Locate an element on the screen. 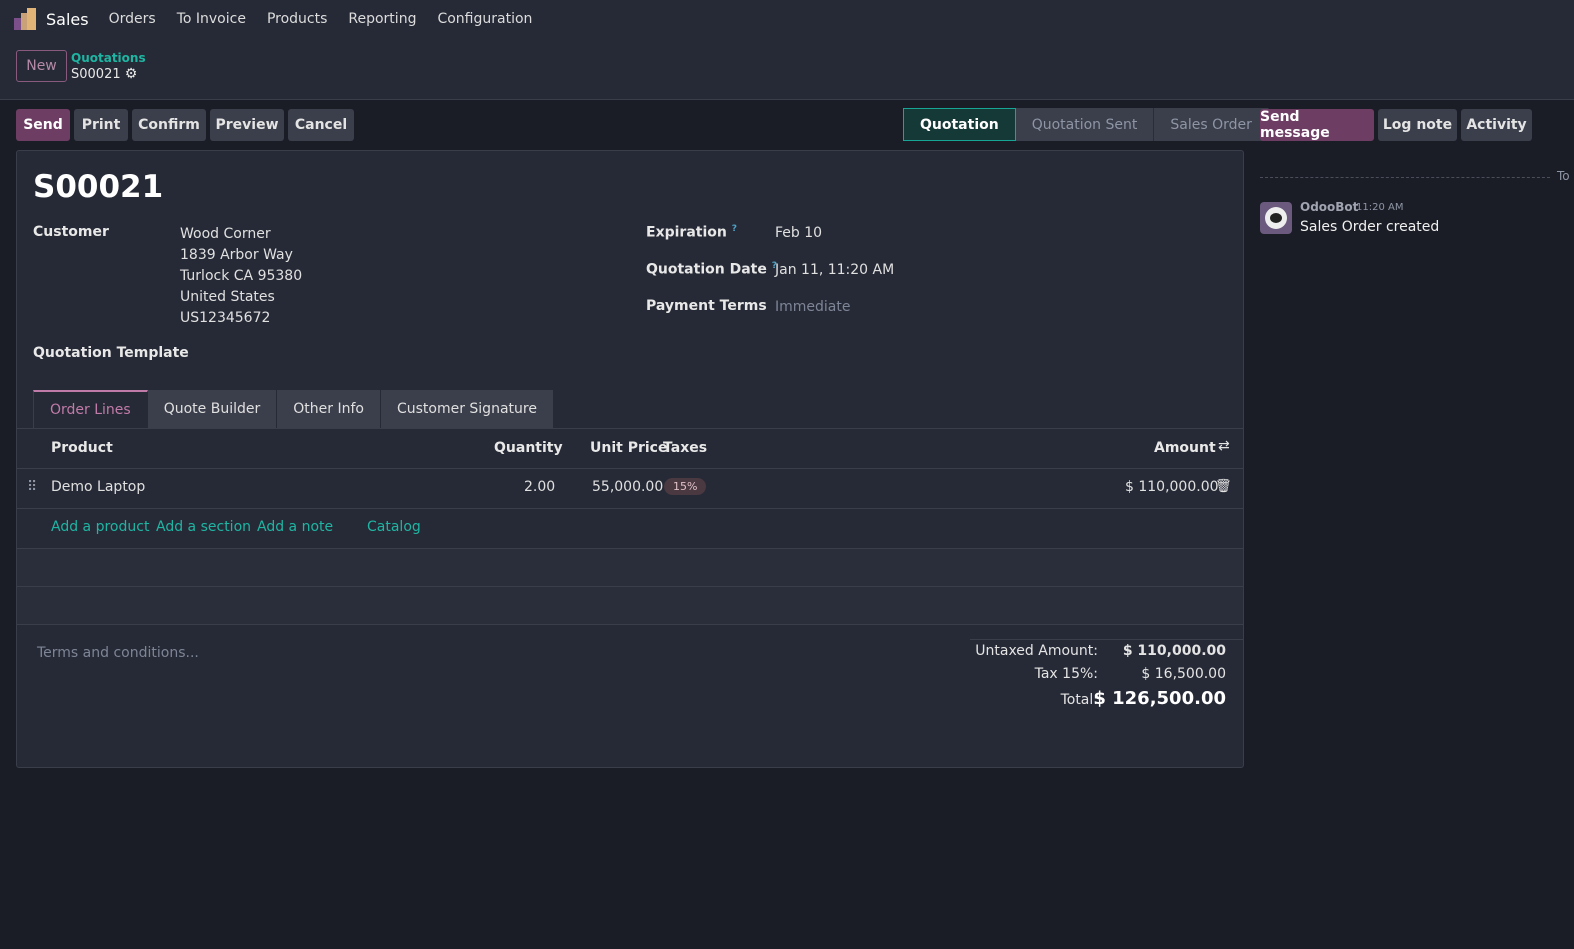 This screenshot has height=949, width=1574. customer-label: Customer is located at coordinates (71, 232).